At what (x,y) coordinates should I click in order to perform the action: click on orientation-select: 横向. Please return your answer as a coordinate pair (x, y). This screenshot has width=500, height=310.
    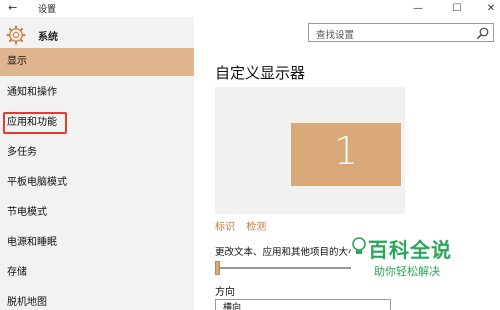
    Looking at the image, I should click on (303, 304).